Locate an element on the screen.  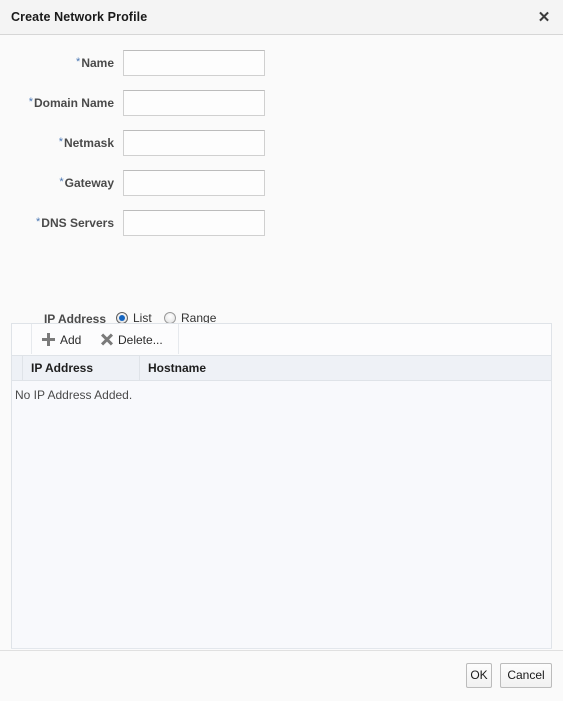
required-marker-domain-name: * is located at coordinates (30, 102).